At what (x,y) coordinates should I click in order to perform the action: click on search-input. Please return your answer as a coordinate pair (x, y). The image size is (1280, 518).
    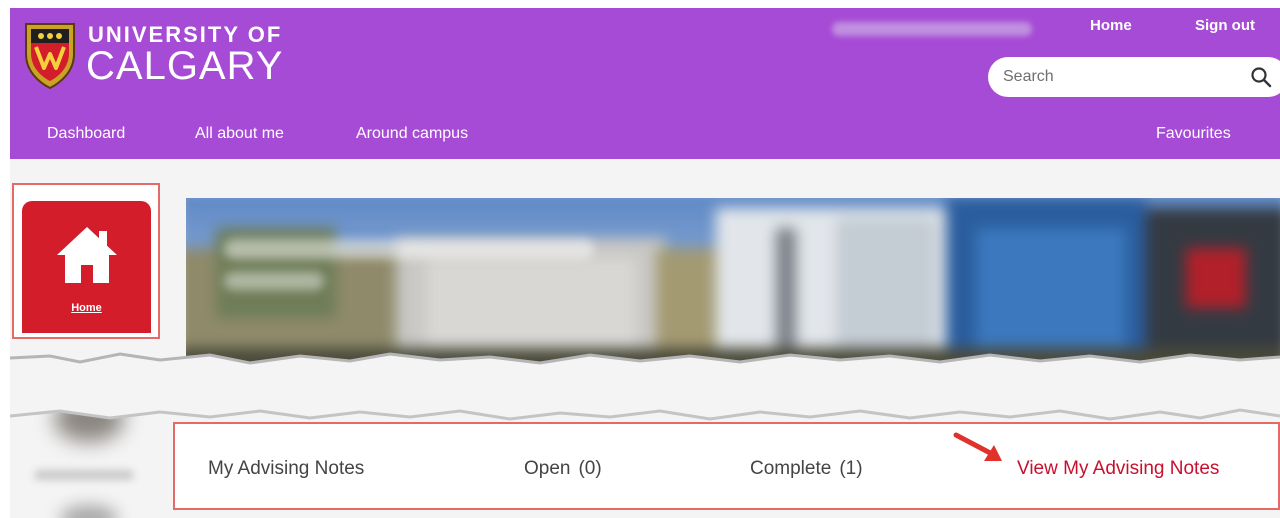
    Looking at the image, I should click on (1123, 77).